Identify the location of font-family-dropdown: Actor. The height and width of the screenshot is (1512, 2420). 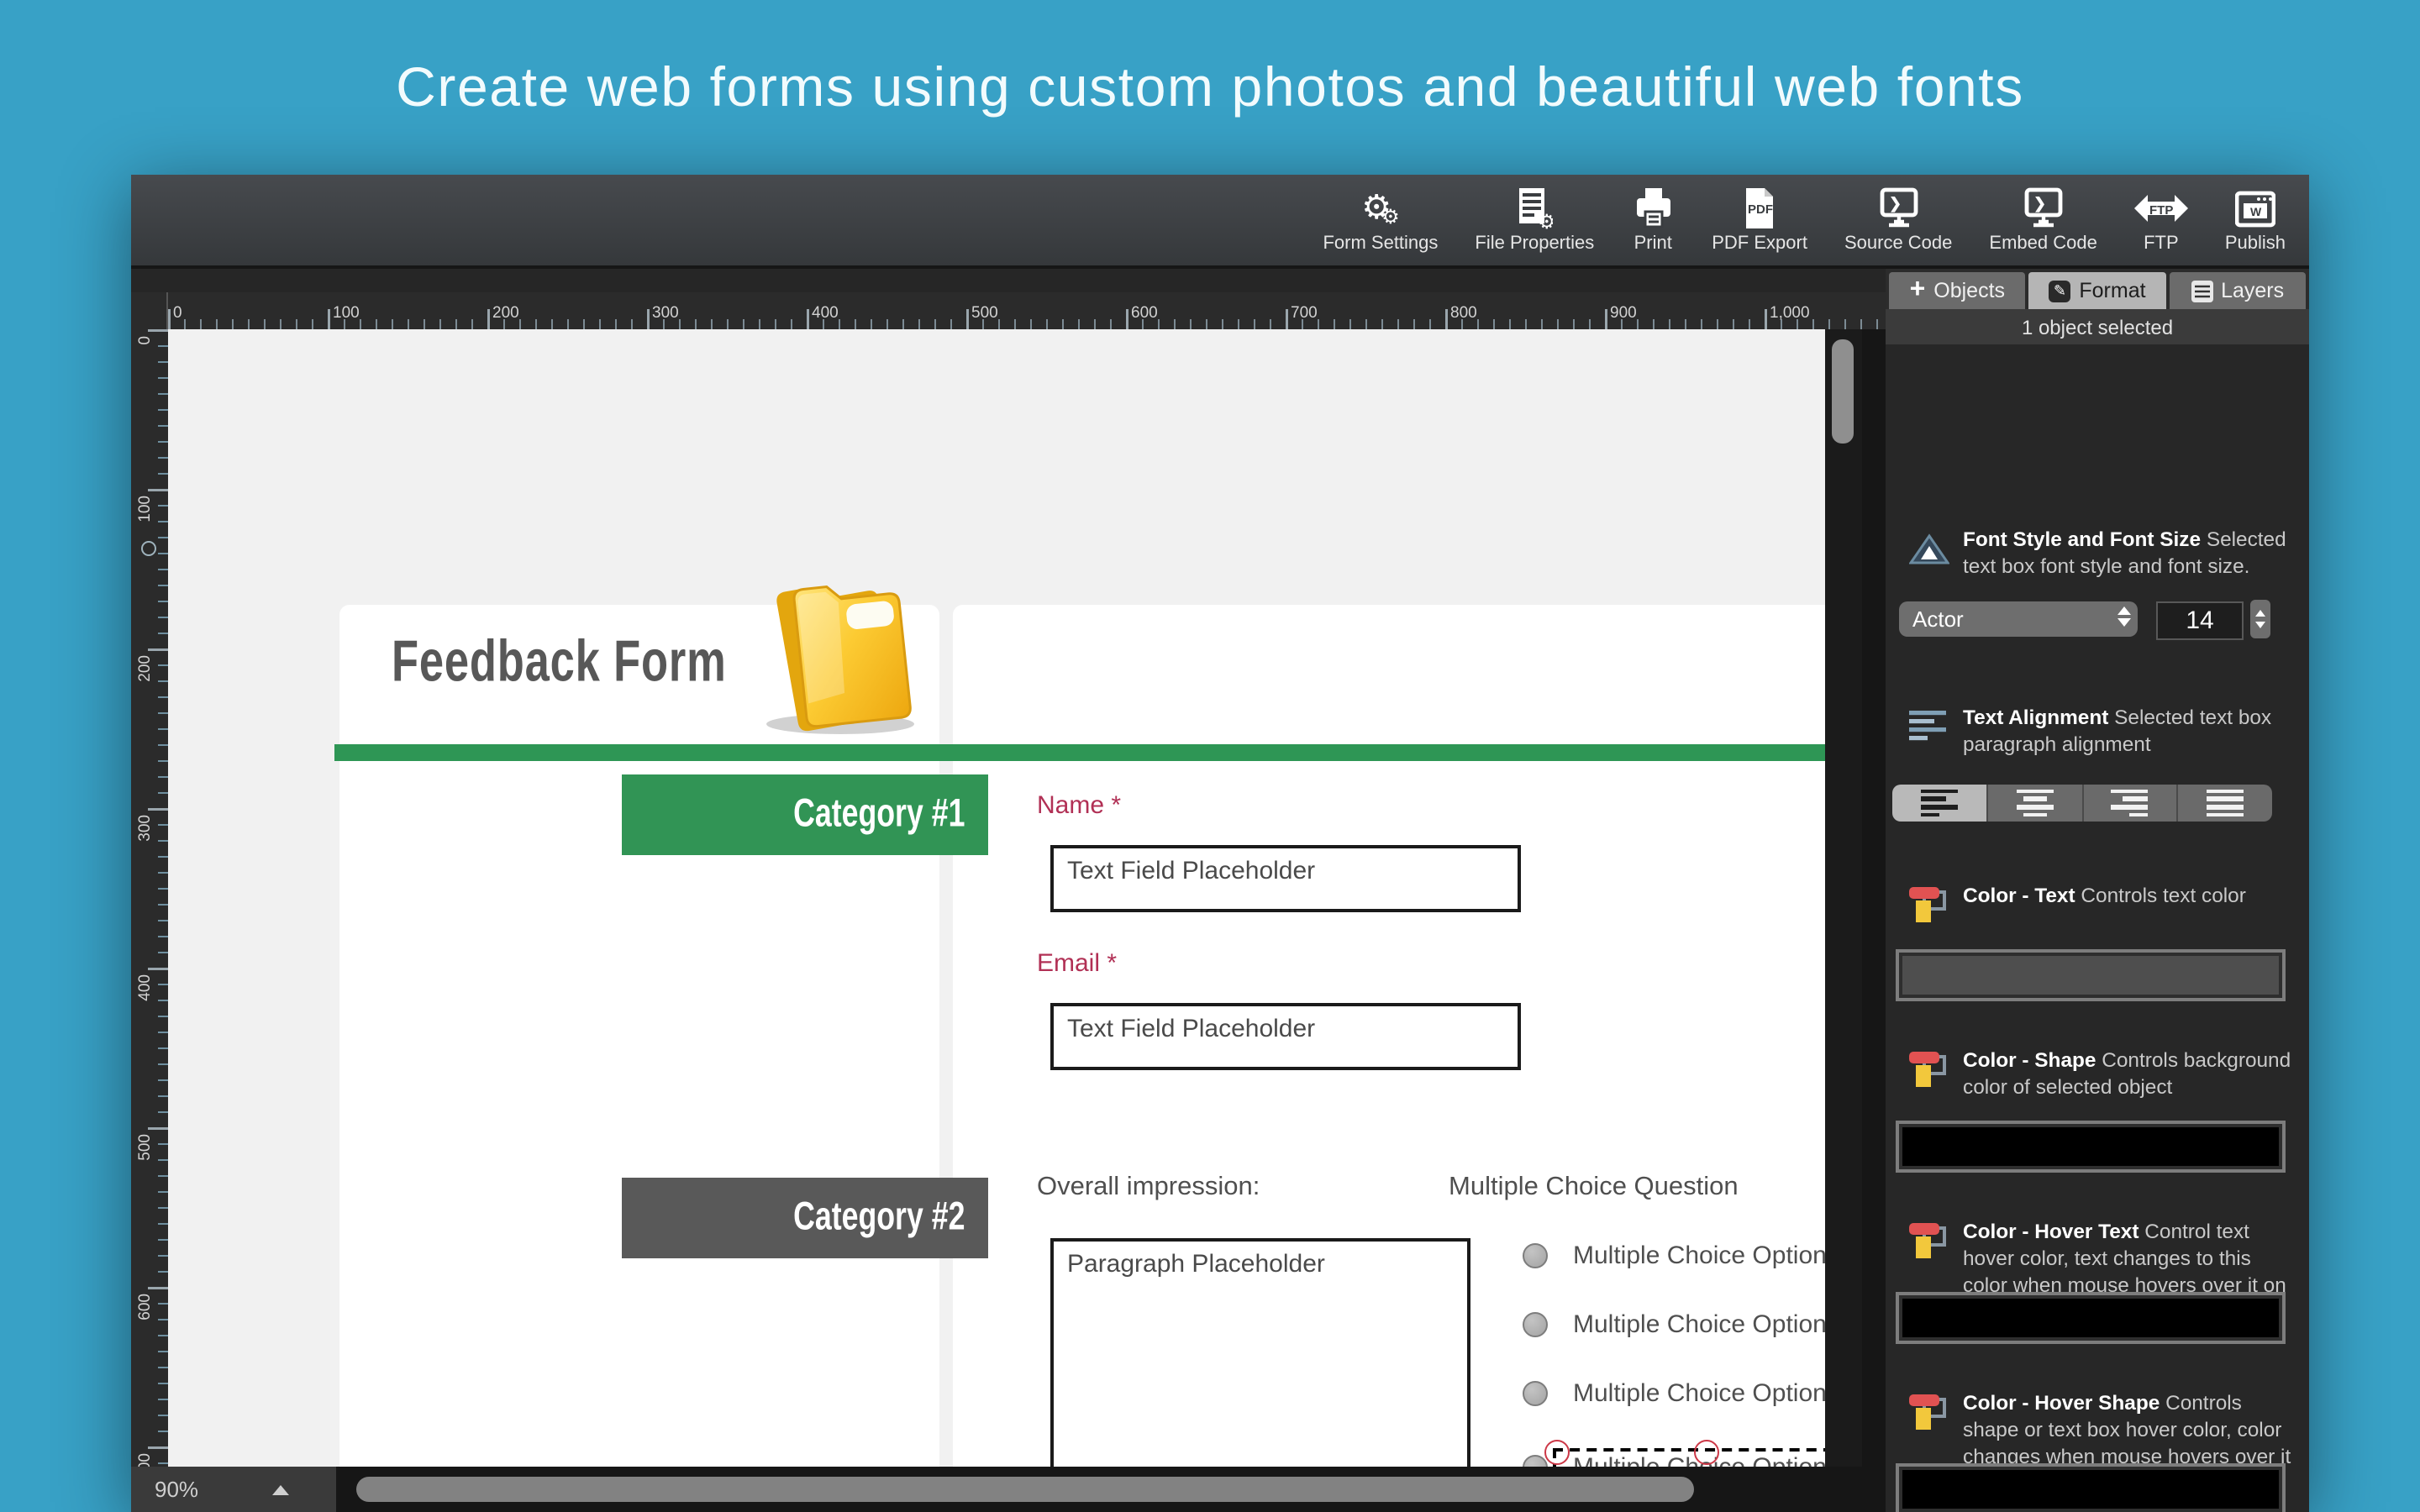
(2019, 619).